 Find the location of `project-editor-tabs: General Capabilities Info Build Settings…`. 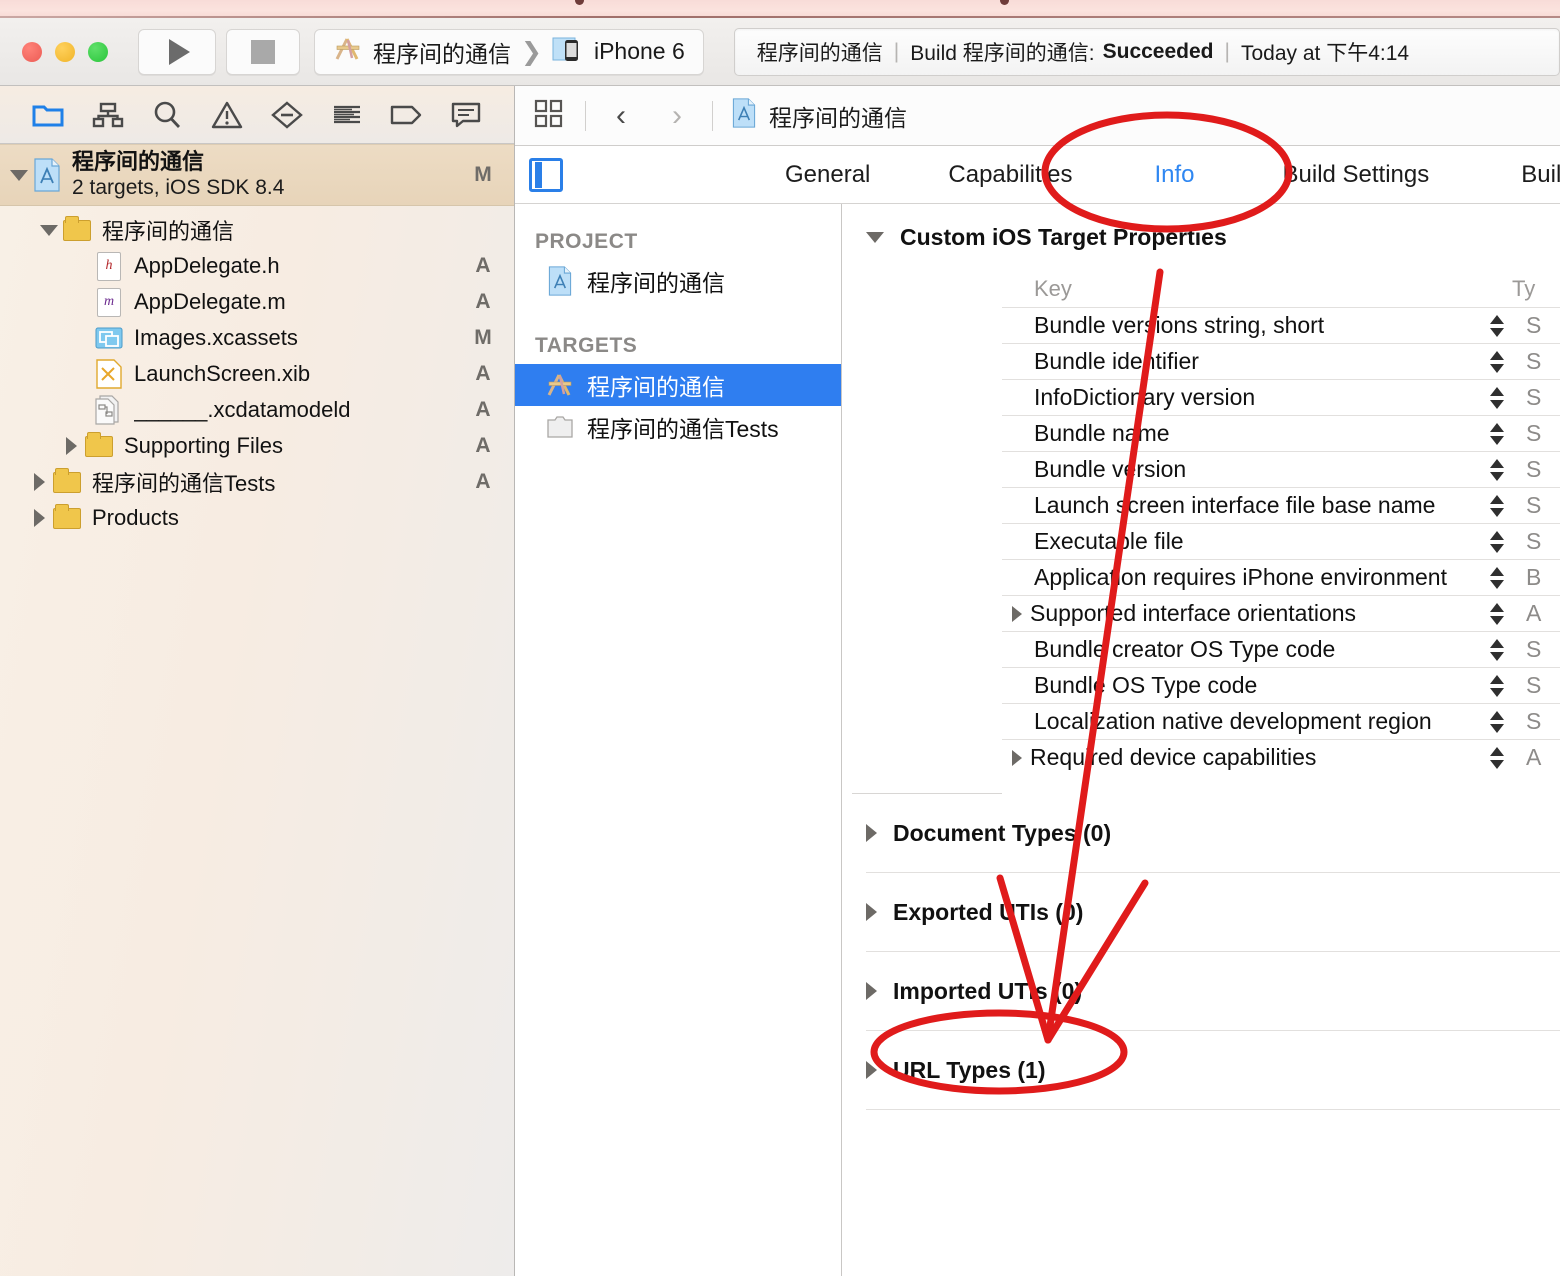

project-editor-tabs: General Capabilities Info Build Settings… is located at coordinates (1037, 175).